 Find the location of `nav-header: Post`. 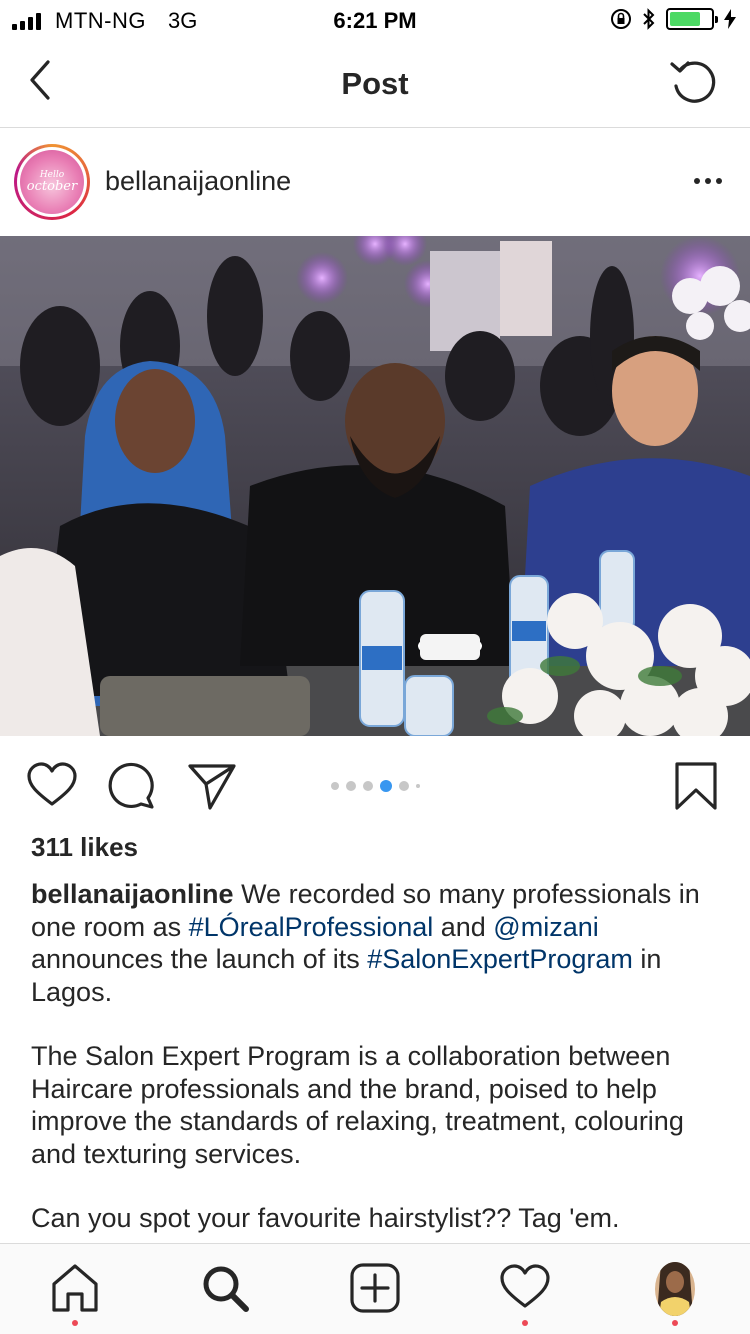

nav-header: Post is located at coordinates (375, 84).